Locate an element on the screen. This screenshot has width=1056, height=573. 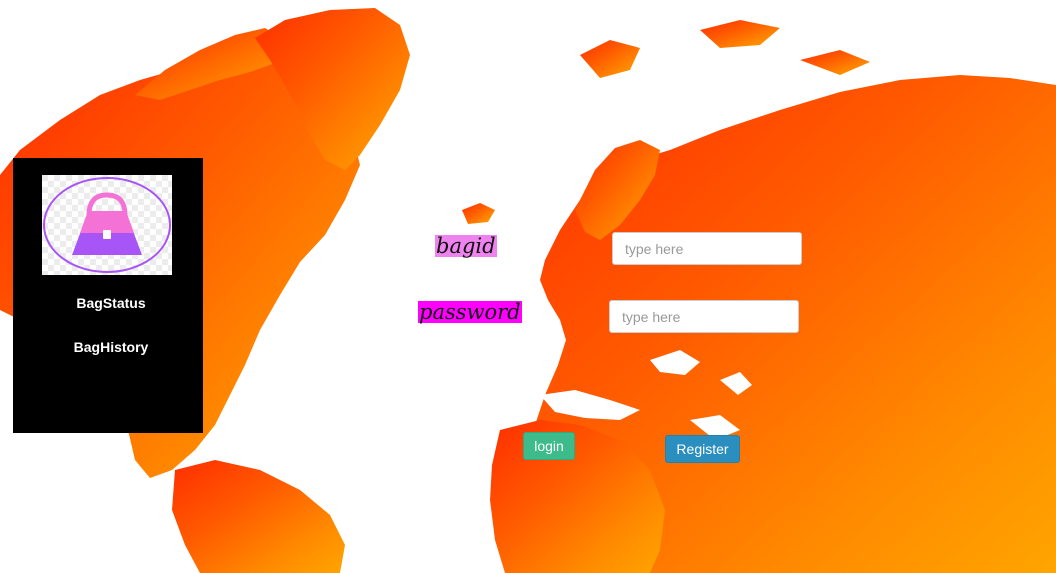
app-logo is located at coordinates (107, 225).